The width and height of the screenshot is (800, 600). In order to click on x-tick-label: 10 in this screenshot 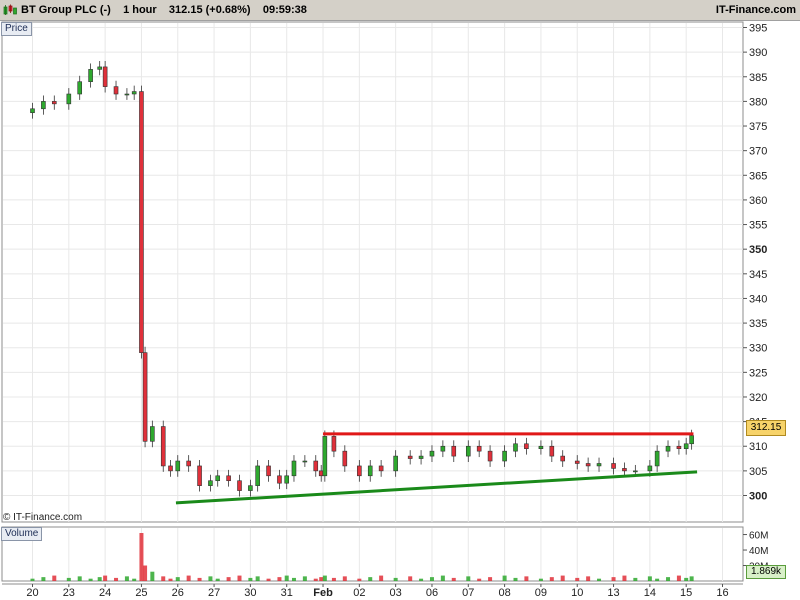, I will do `click(577, 593)`.